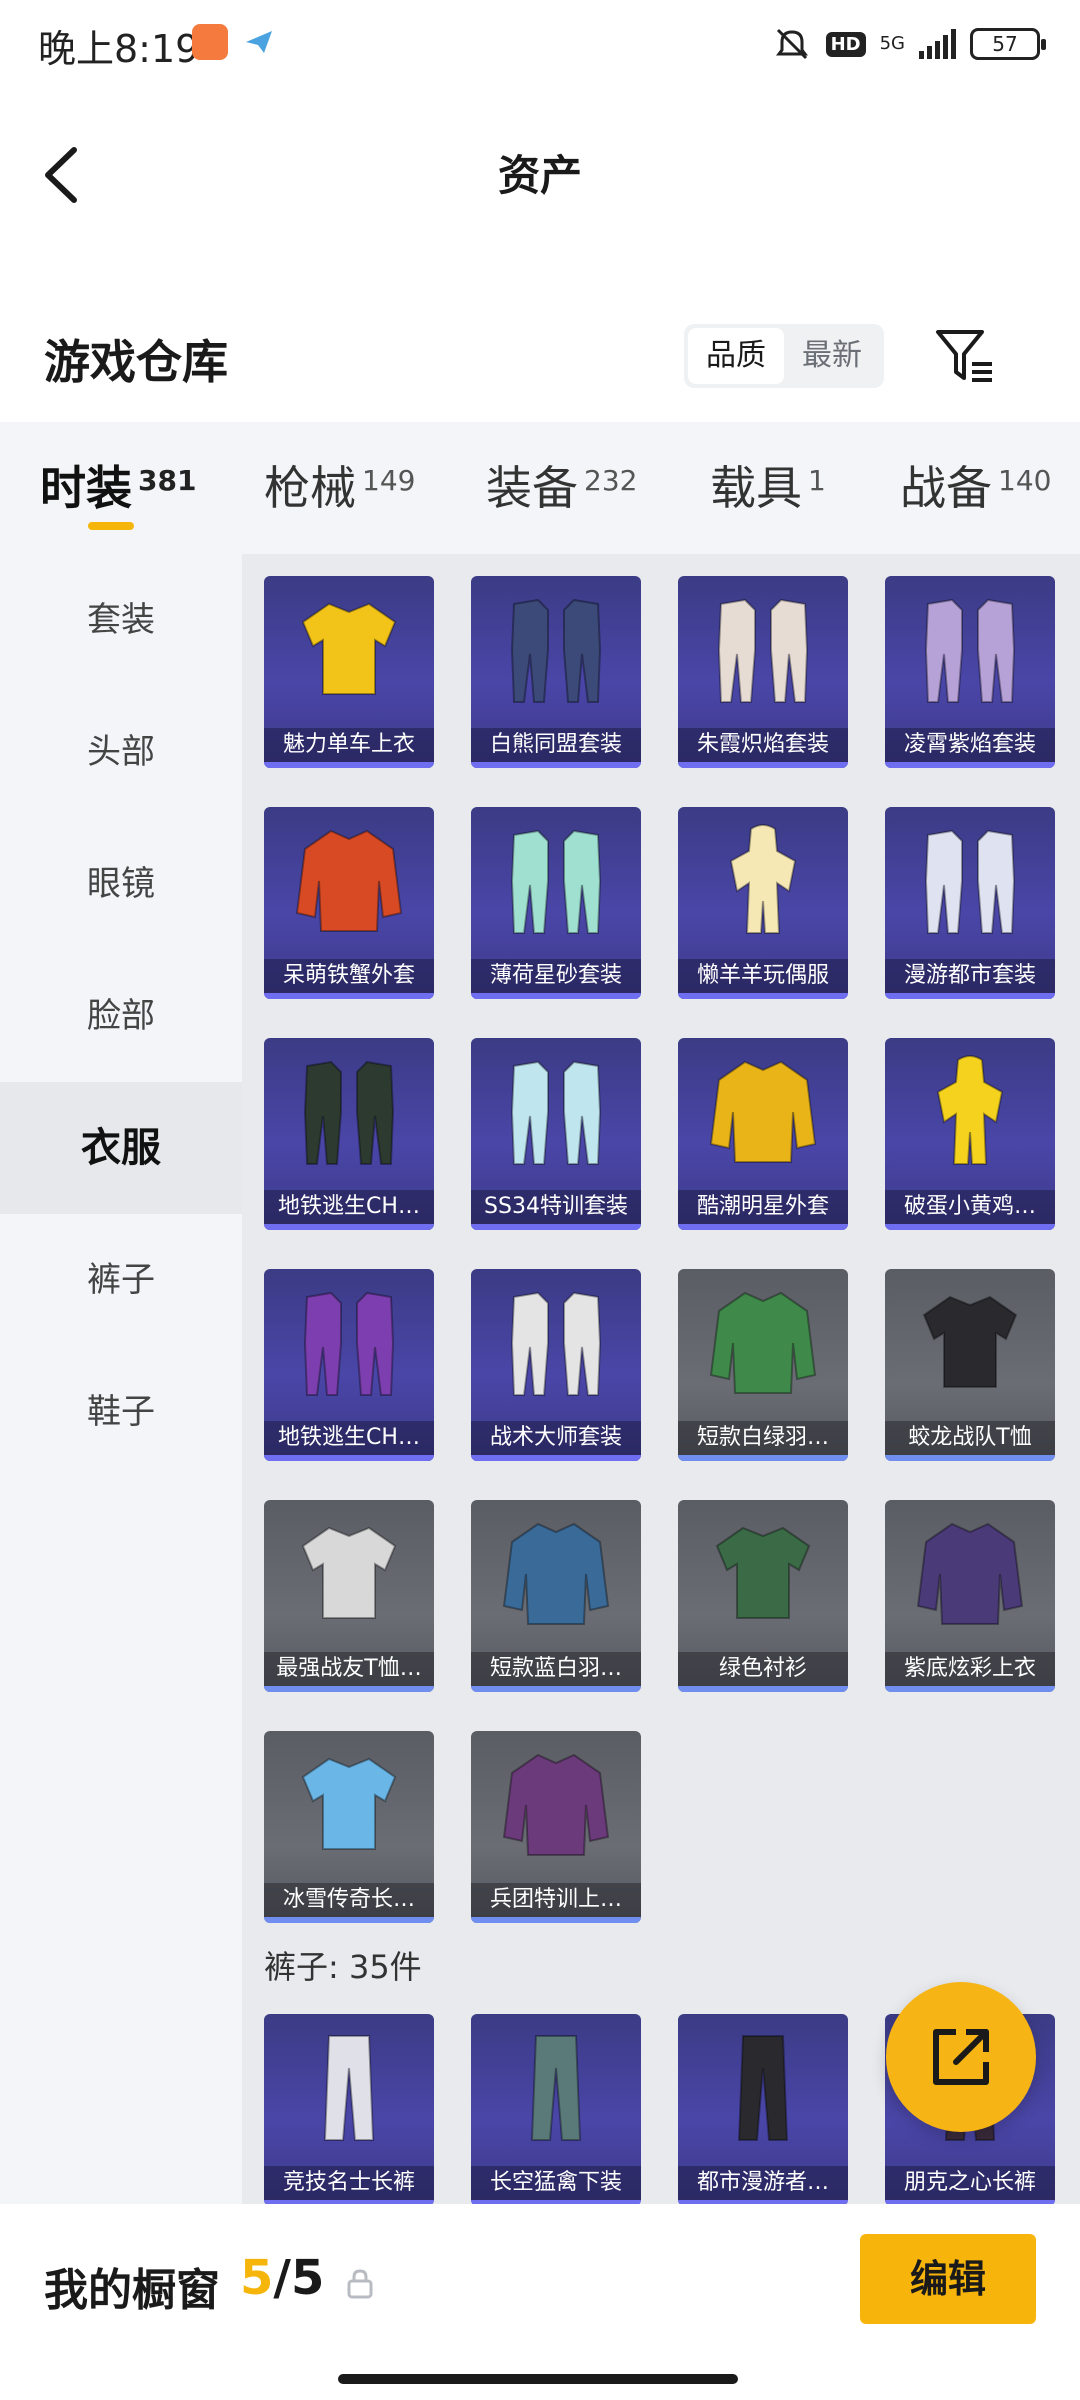 This screenshot has height=2400, width=1080. What do you see at coordinates (975, 485) in the screenshot?
I see `tab-supplies: 战备 140` at bounding box center [975, 485].